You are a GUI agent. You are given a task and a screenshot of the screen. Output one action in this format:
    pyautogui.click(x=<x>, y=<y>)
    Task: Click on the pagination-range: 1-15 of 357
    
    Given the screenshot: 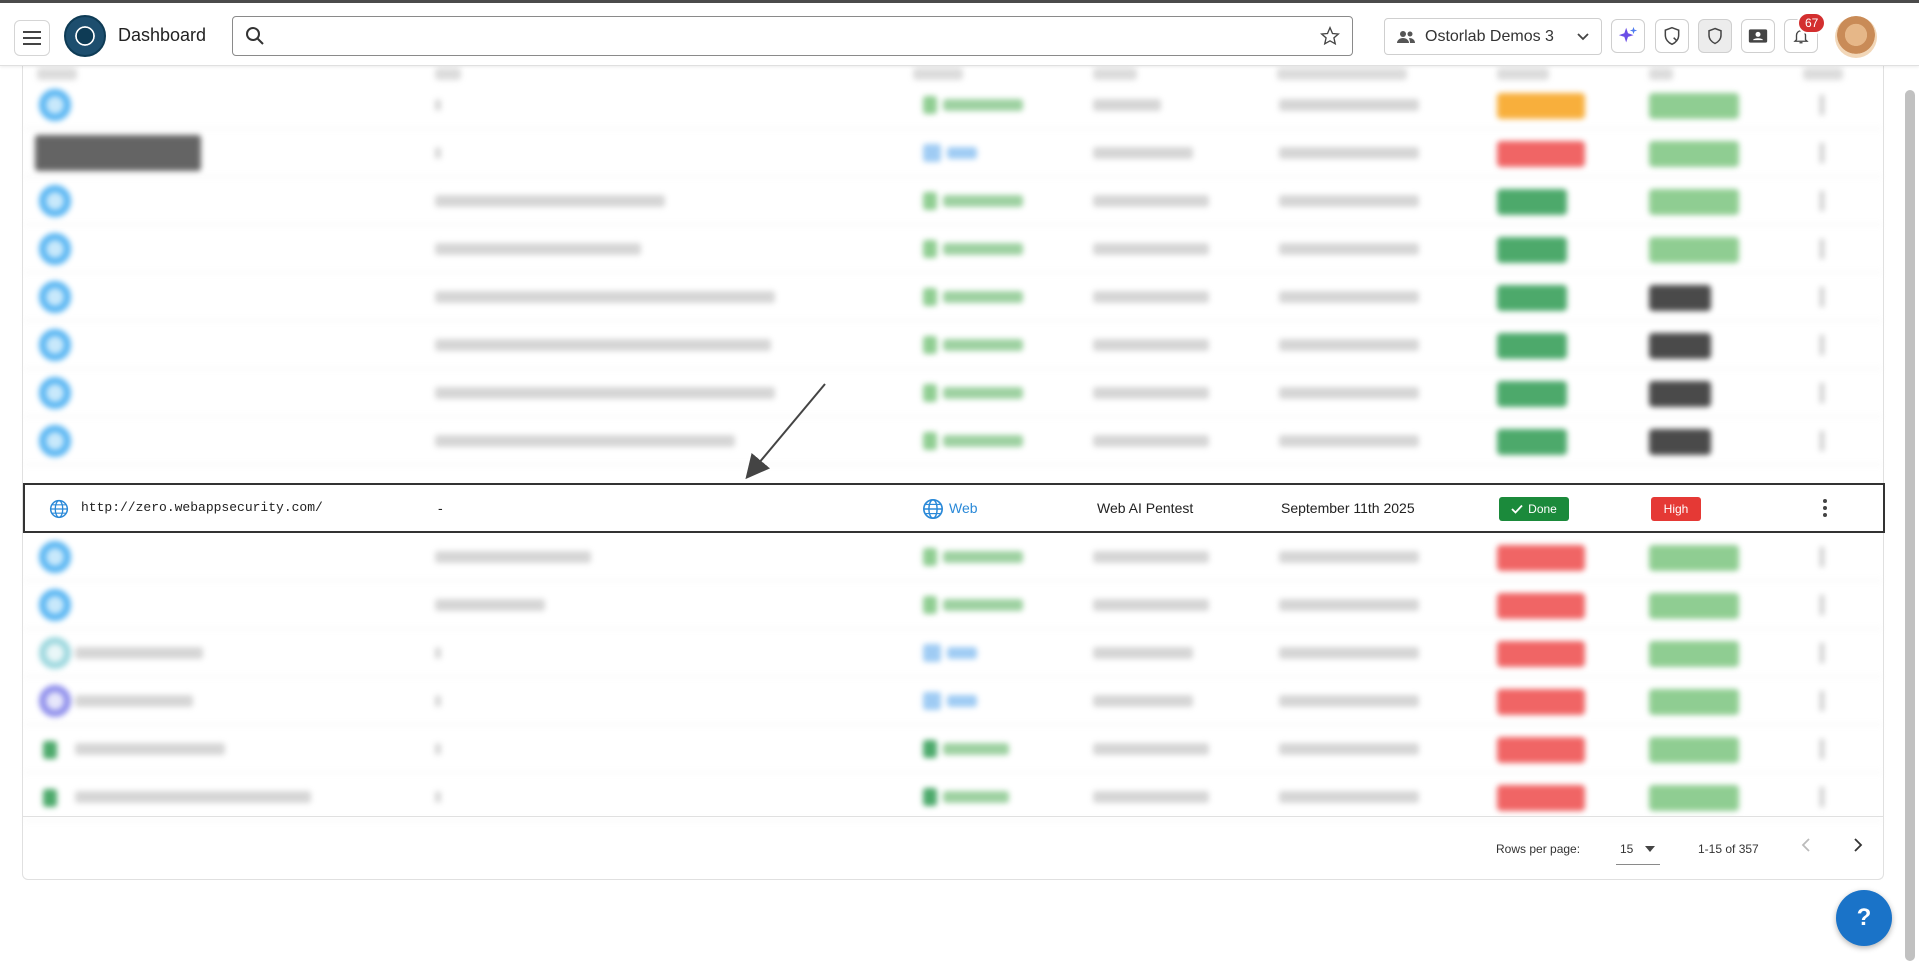 What is the action you would take?
    pyautogui.click(x=1728, y=849)
    